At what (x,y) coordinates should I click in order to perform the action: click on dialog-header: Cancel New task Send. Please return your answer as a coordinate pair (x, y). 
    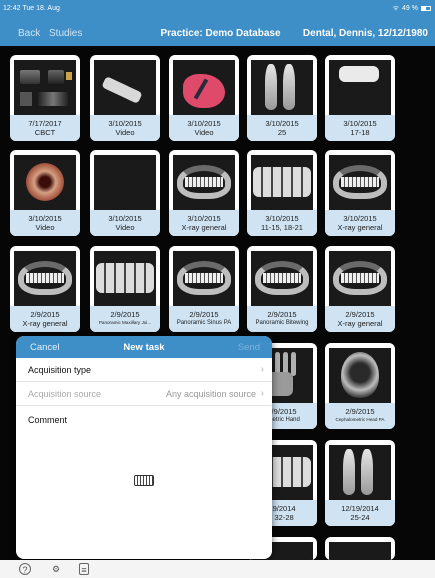
    Looking at the image, I should click on (144, 347).